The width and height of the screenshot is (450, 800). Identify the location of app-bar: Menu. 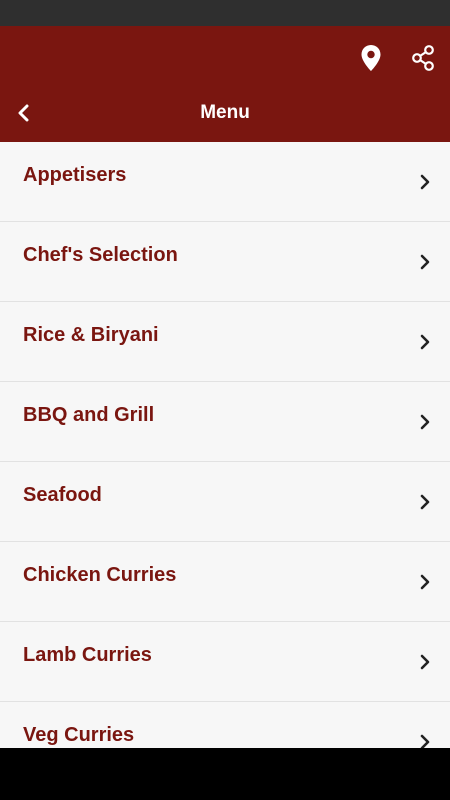
(225, 84).